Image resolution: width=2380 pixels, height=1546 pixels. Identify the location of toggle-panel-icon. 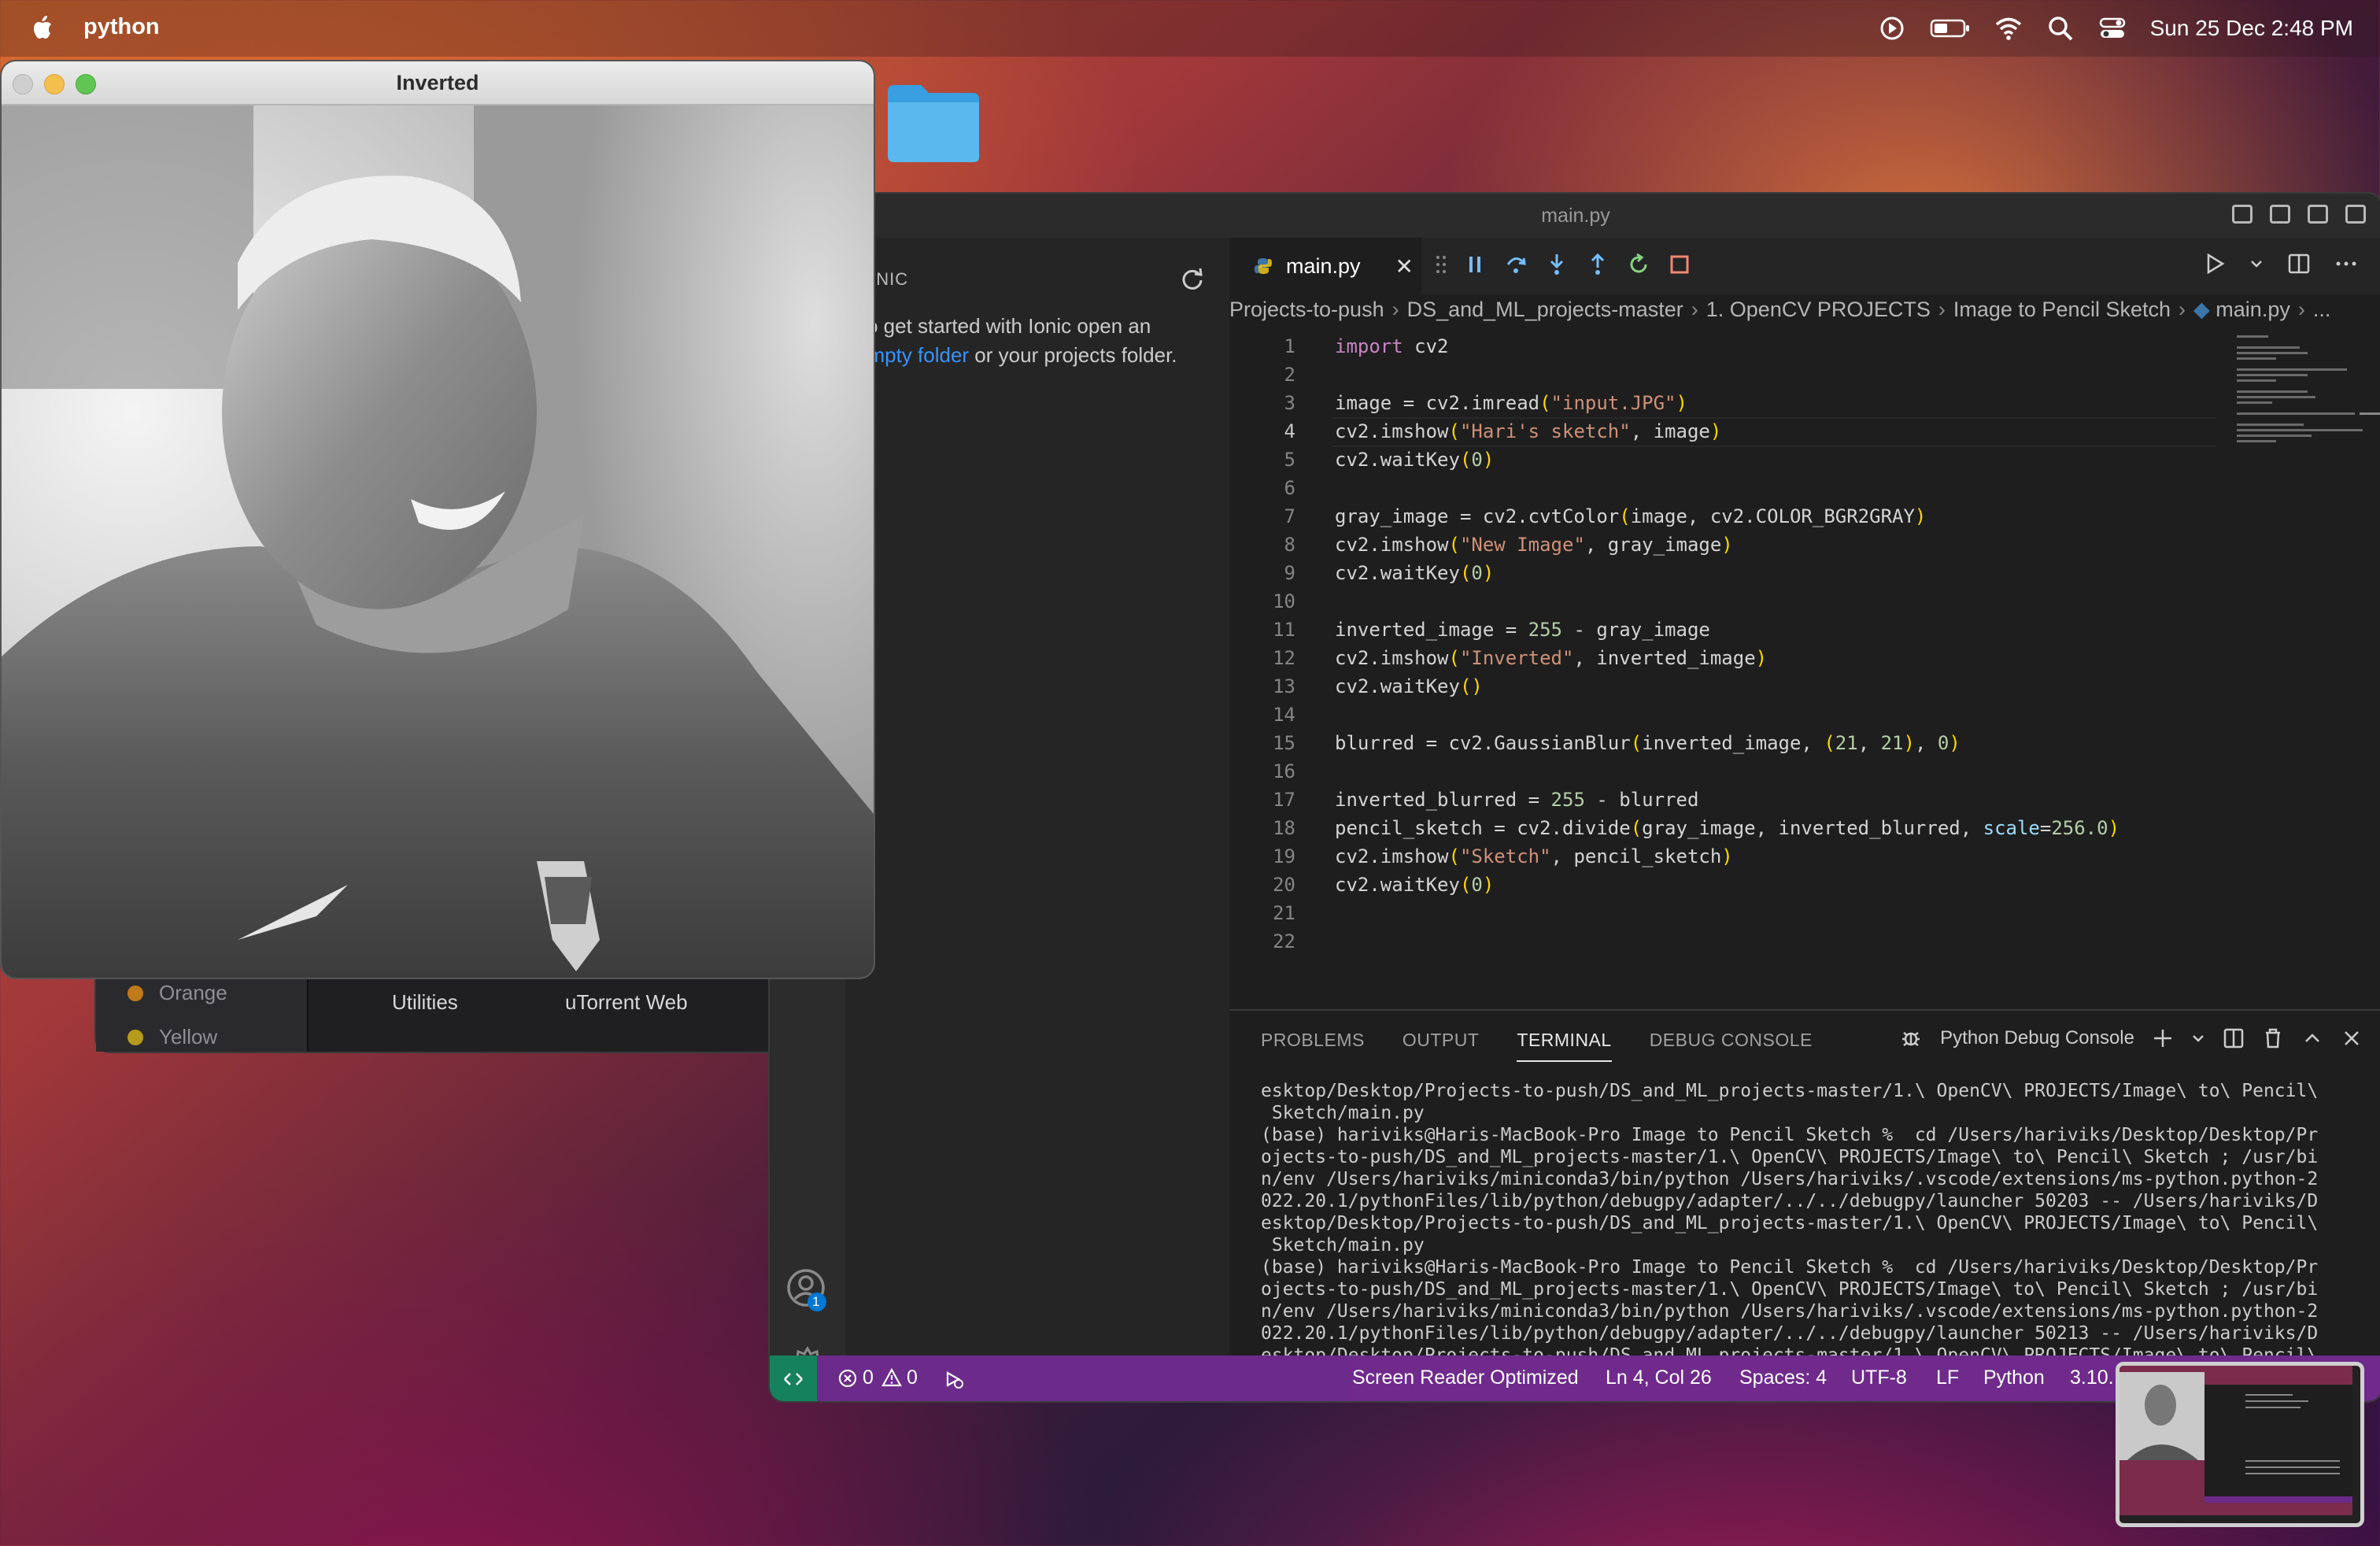
(2280, 214).